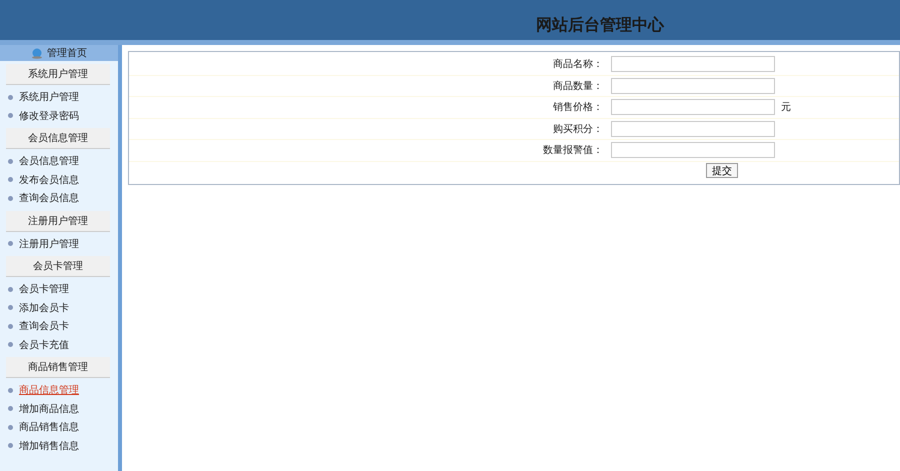 Image resolution: width=900 pixels, height=471 pixels. What do you see at coordinates (44, 289) in the screenshot?
I see `menu-link: 会员卡管理` at bounding box center [44, 289].